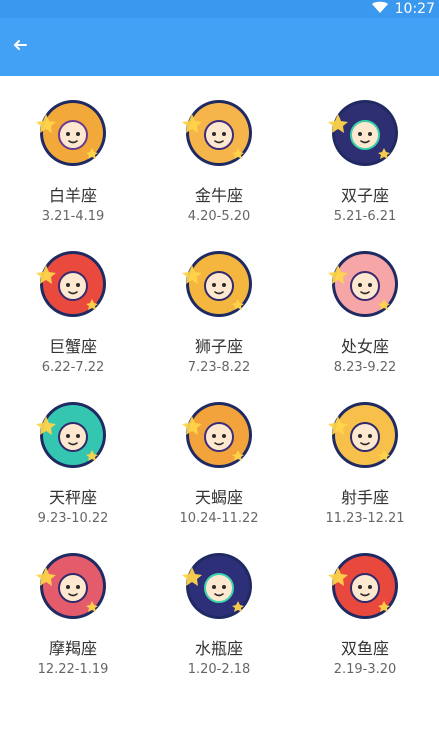 The height and width of the screenshot is (737, 439). I want to click on zodiac-date-range: 5.21-6.21, so click(365, 216).